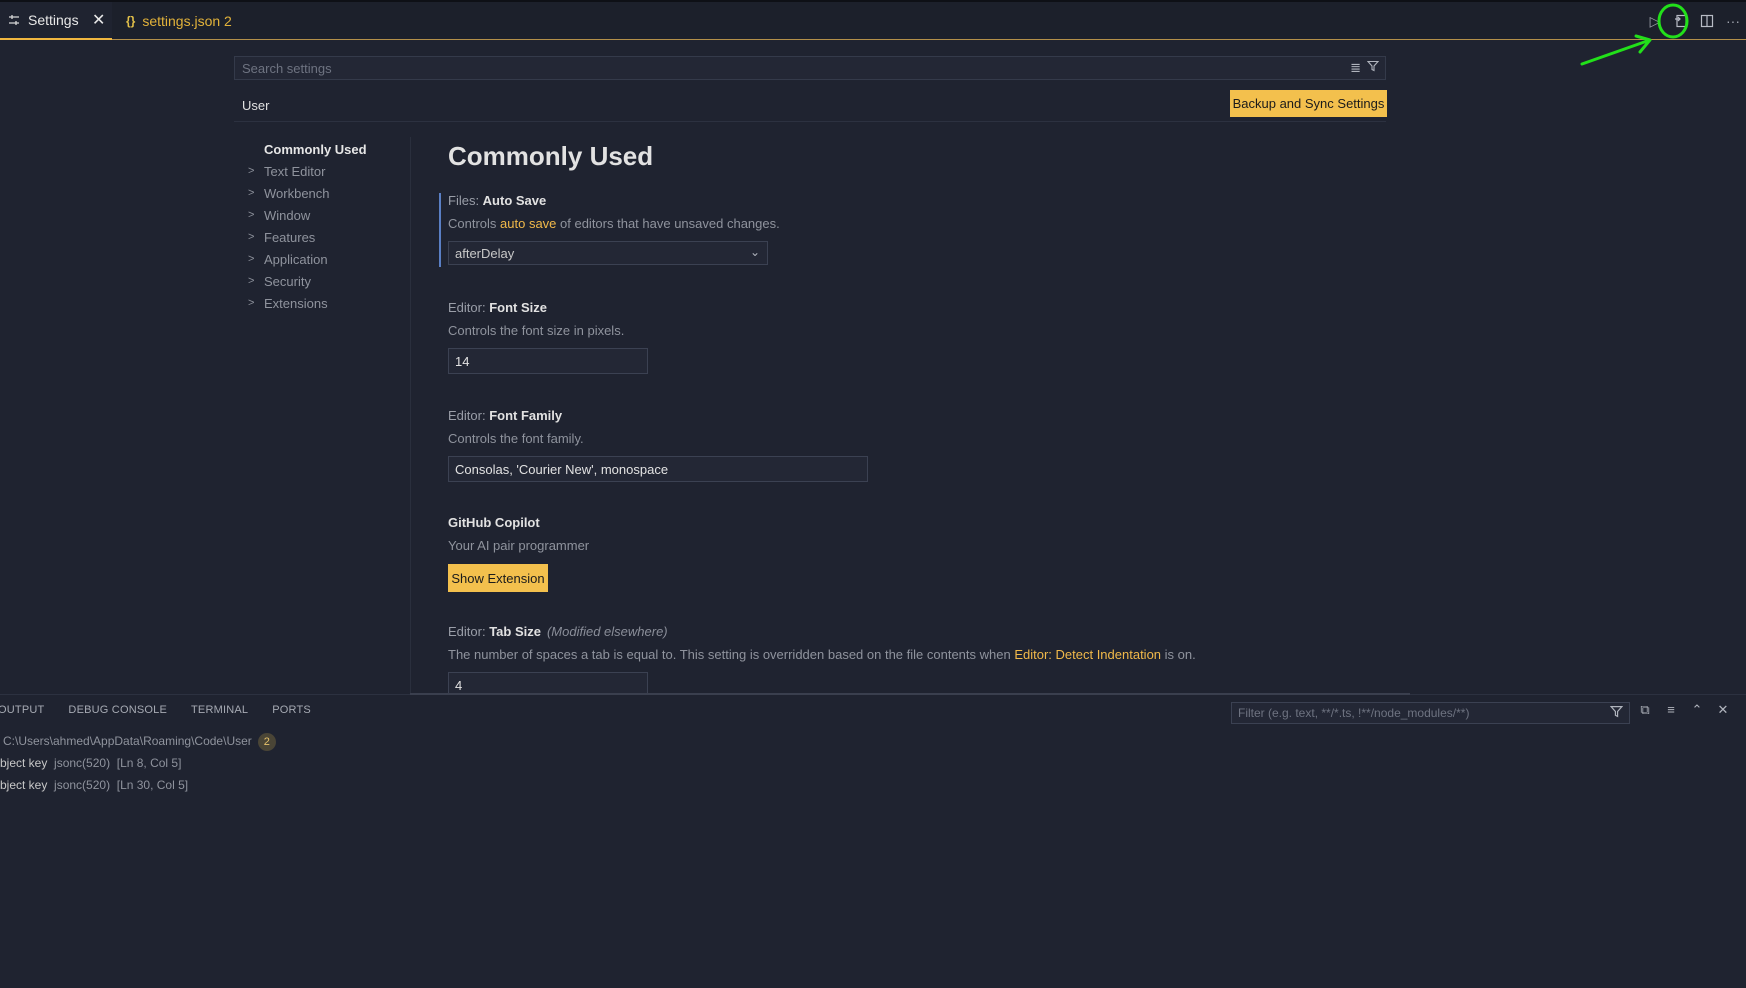  Describe the element at coordinates (516, 438) in the screenshot. I see `setting-description: Controls the font family.` at that location.